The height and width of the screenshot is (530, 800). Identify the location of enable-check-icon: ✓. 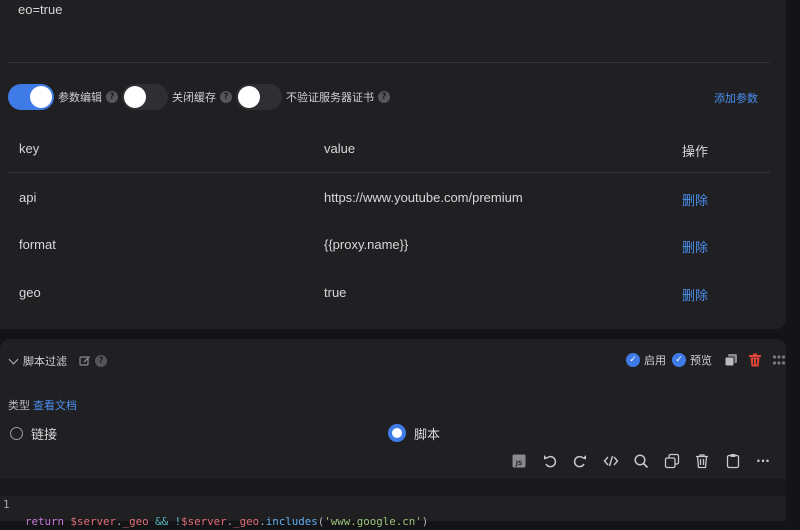
(633, 360).